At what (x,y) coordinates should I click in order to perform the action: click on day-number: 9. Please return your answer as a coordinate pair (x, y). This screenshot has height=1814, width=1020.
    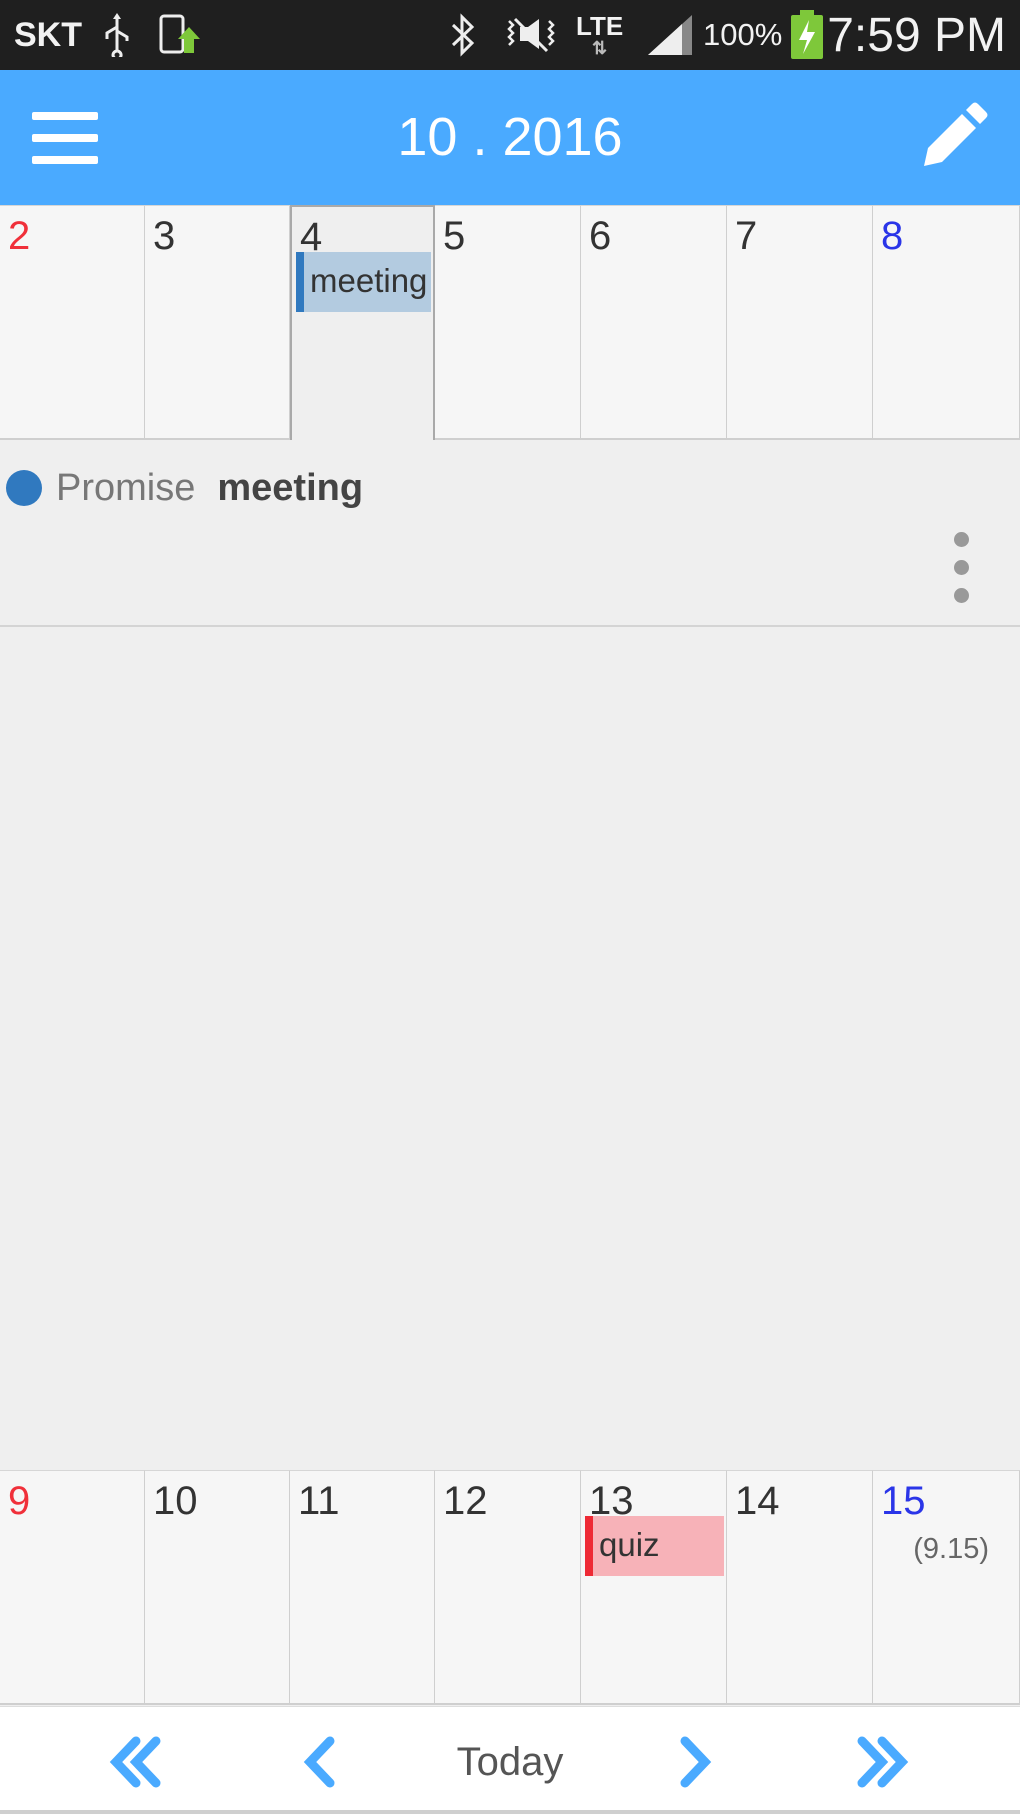
    Looking at the image, I should click on (19, 1501).